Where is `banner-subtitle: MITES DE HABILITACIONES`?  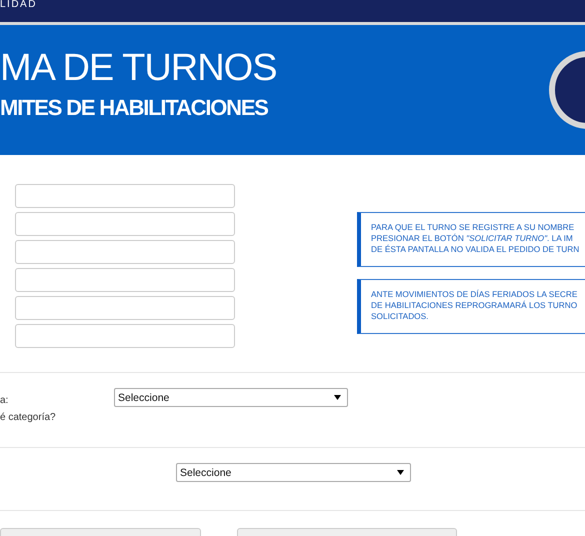 banner-subtitle: MITES DE HABILITACIONES is located at coordinates (134, 108).